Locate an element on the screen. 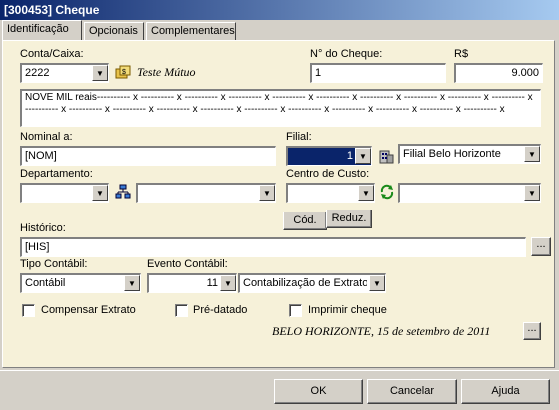  historico-label: Histórico: is located at coordinates (43, 228).